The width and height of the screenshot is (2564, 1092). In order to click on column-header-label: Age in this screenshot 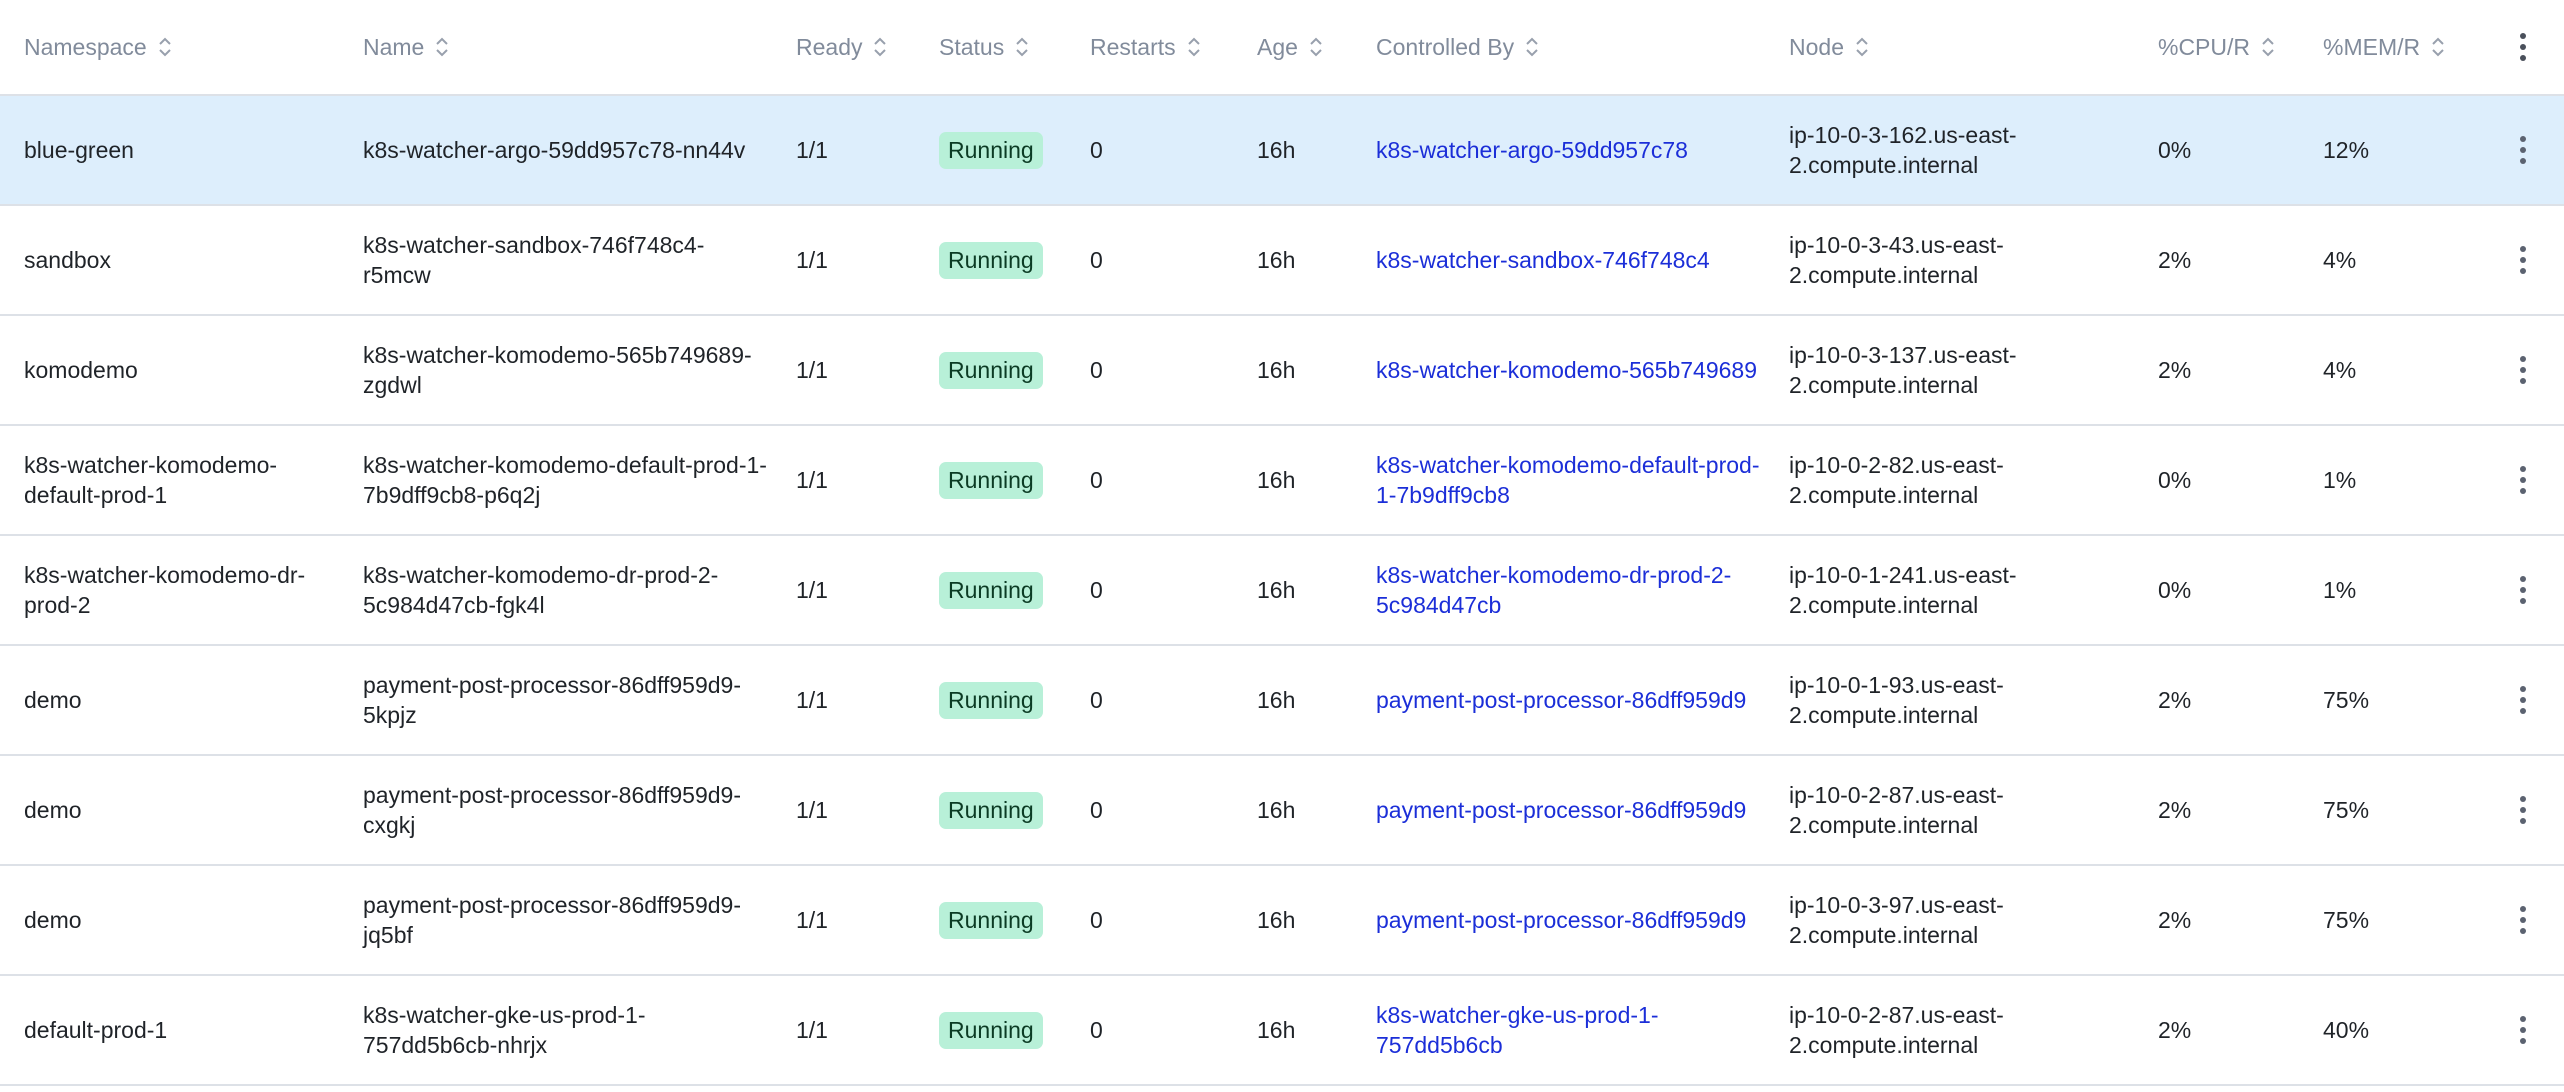, I will do `click(1277, 47)`.